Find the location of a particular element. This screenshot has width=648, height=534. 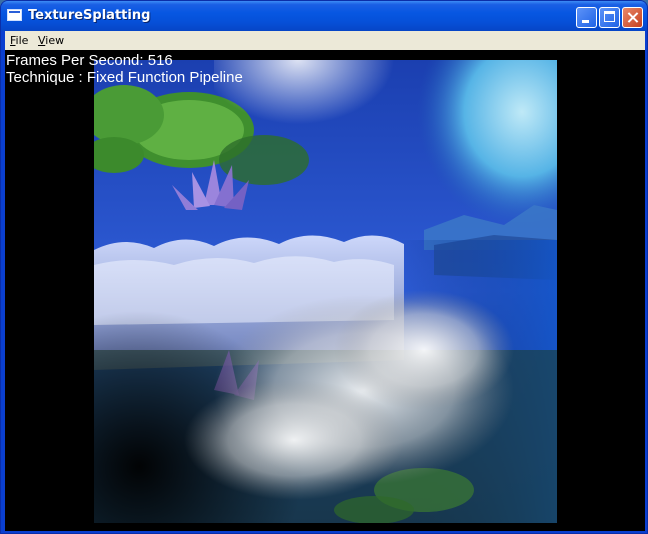

menu-file: File is located at coordinates (19, 40).